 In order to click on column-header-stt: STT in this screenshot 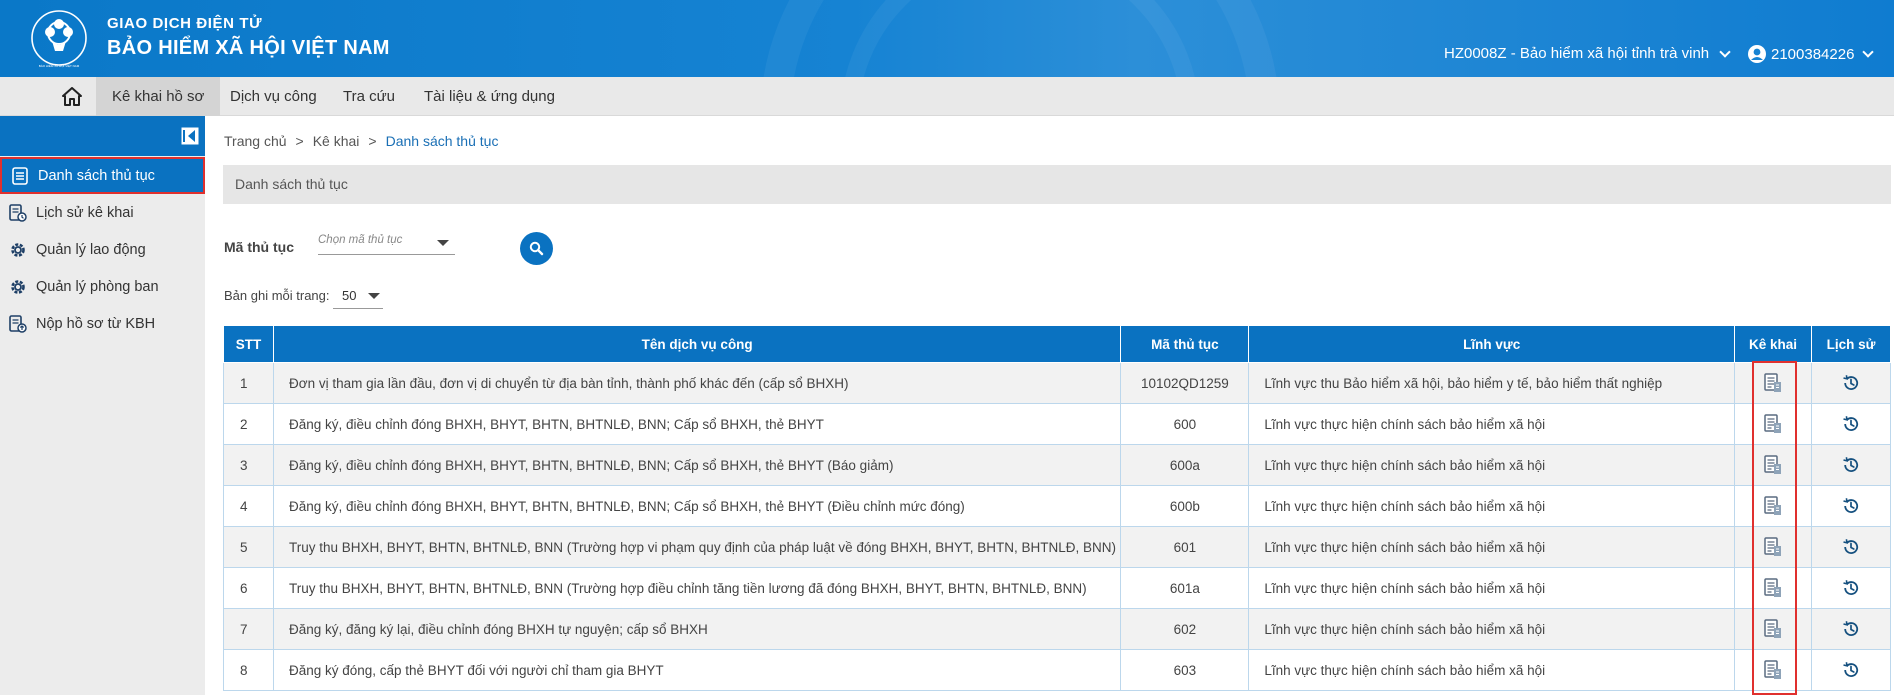, I will do `click(248, 344)`.